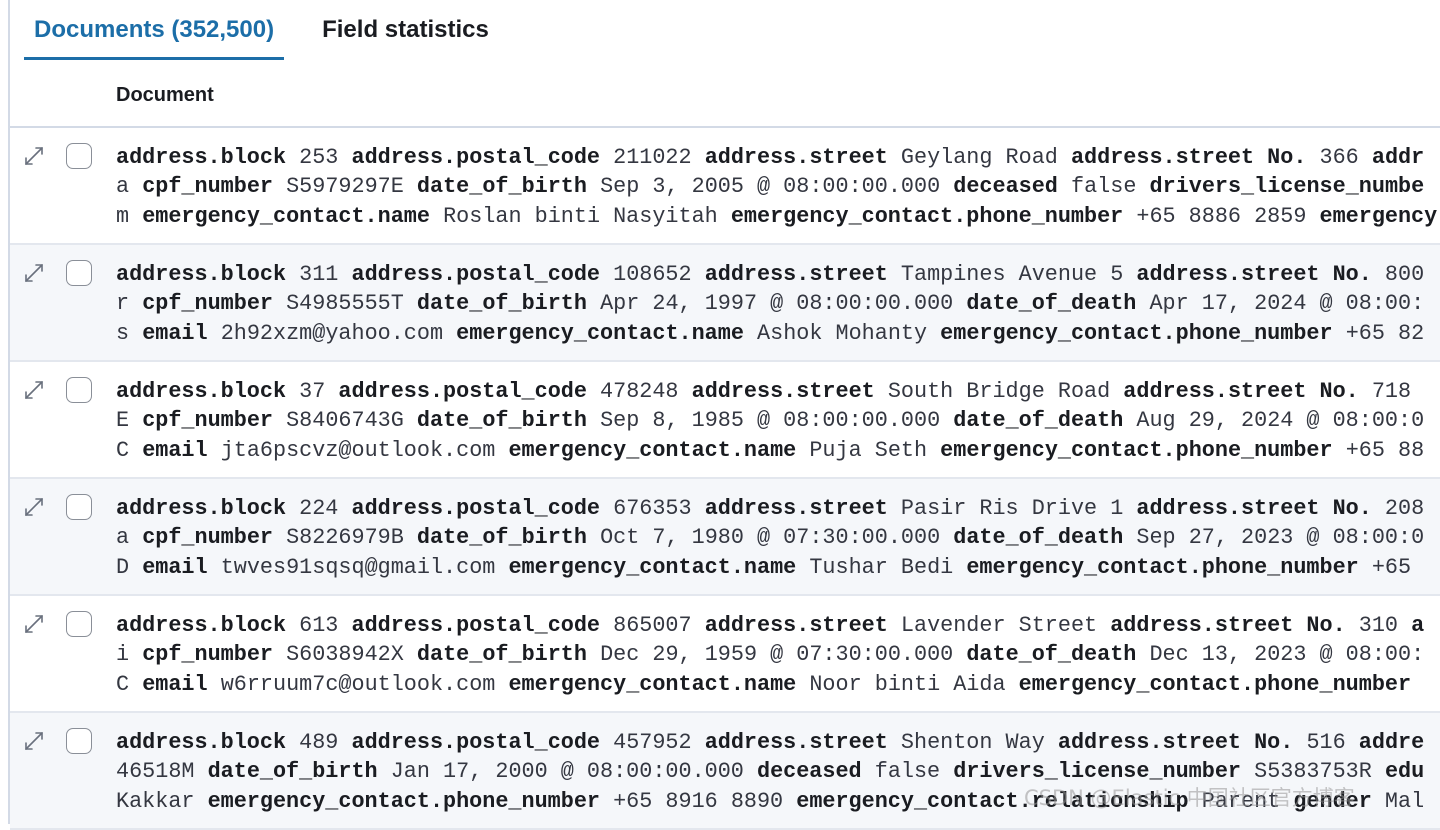  What do you see at coordinates (881, 567) in the screenshot?
I see `field-value: Tushar Bedi` at bounding box center [881, 567].